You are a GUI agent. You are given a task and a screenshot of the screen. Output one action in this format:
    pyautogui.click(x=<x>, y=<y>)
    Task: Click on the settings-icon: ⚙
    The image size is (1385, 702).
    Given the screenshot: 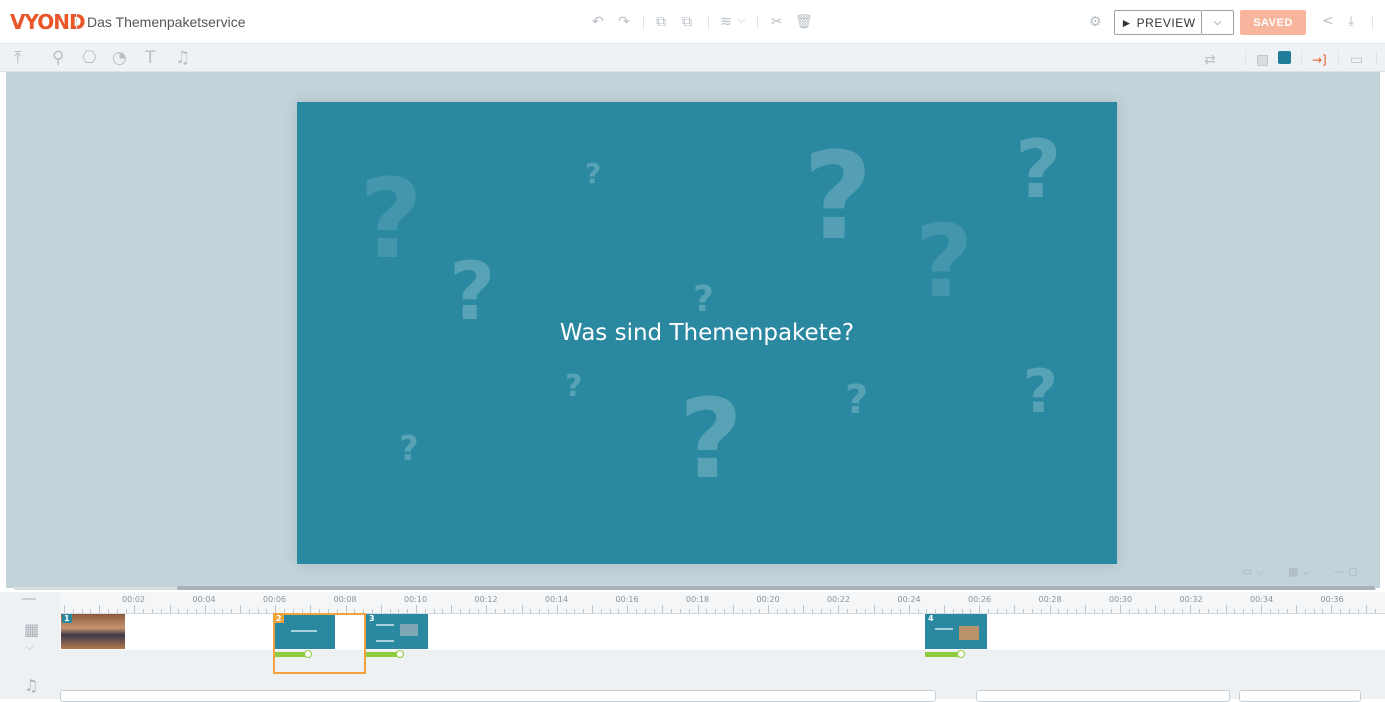 What is the action you would take?
    pyautogui.click(x=1095, y=22)
    